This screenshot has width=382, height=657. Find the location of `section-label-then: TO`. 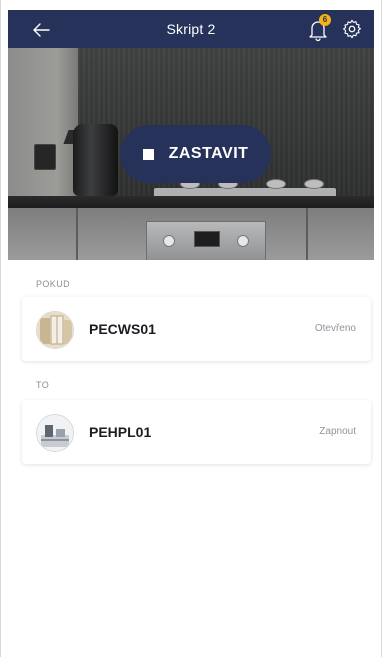

section-label-then: TO is located at coordinates (43, 385).